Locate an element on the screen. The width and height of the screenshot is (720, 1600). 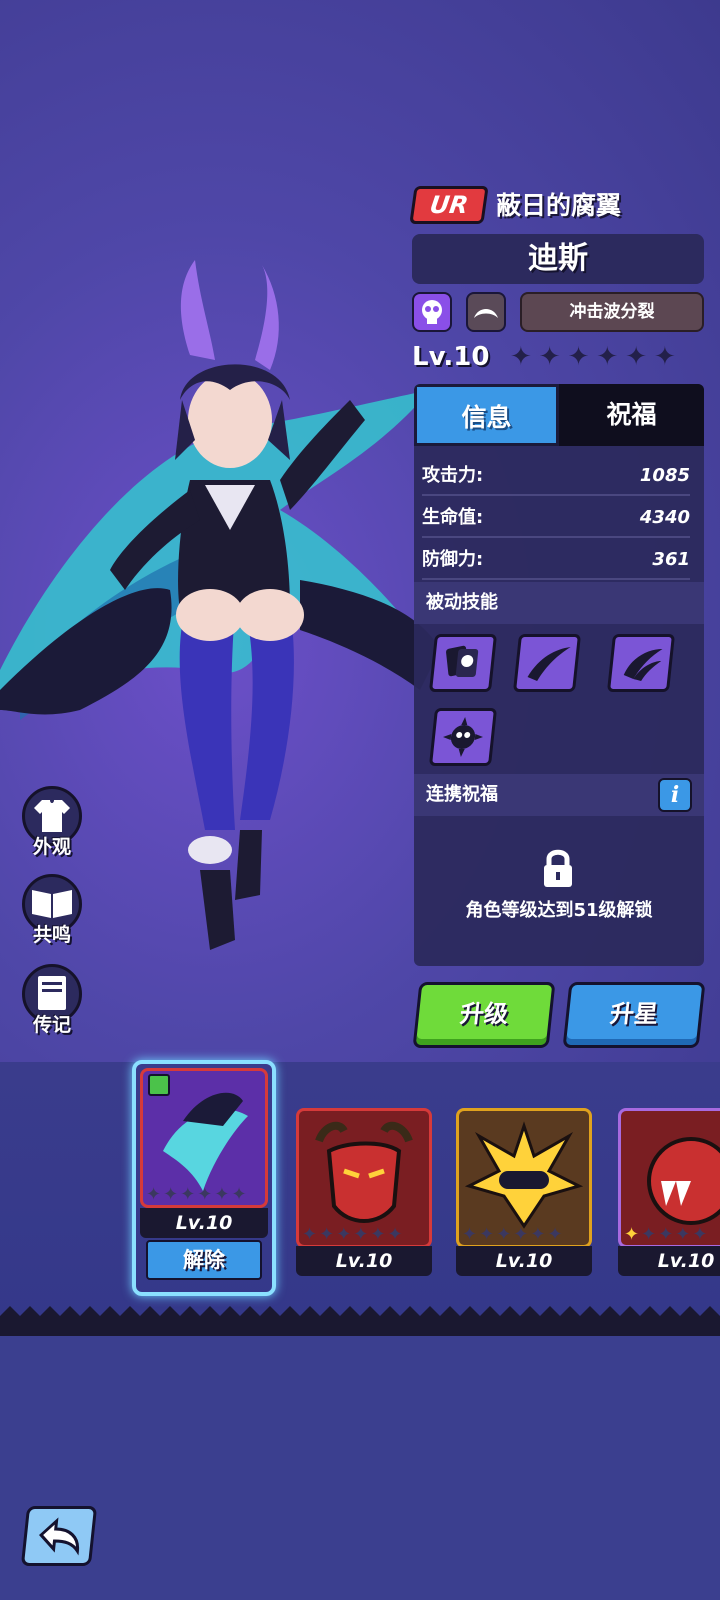
skull-icon is located at coordinates (432, 312).